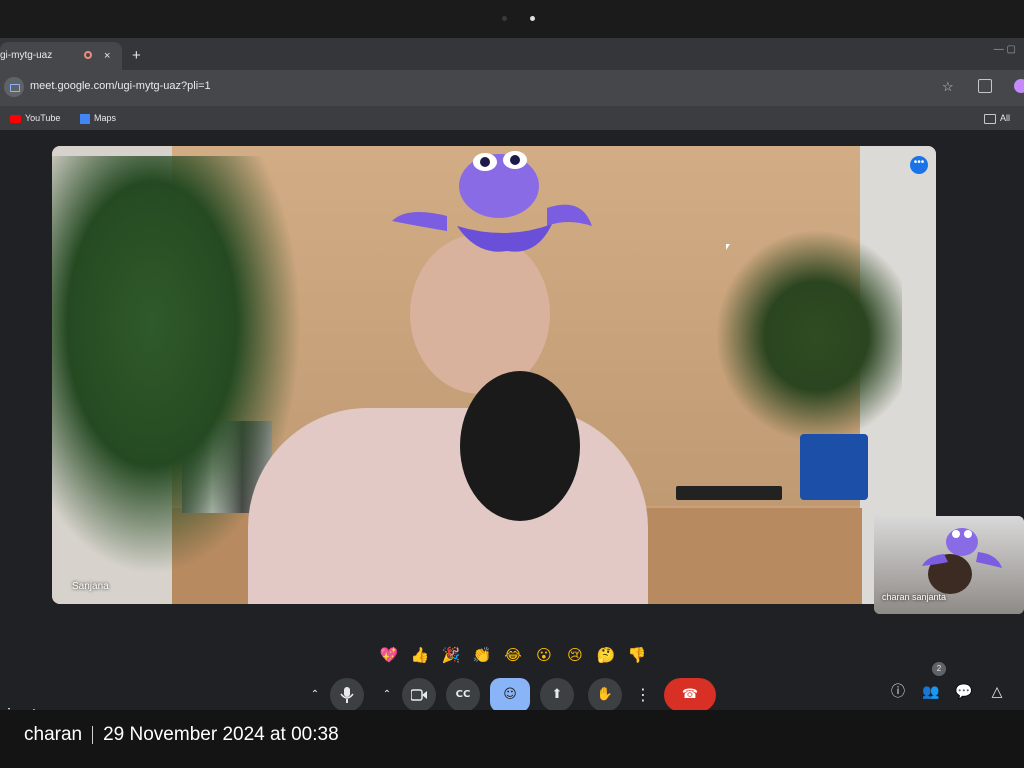 This screenshot has height=768, width=1024. What do you see at coordinates (389, 655) in the screenshot?
I see `reaction-button: 💖` at bounding box center [389, 655].